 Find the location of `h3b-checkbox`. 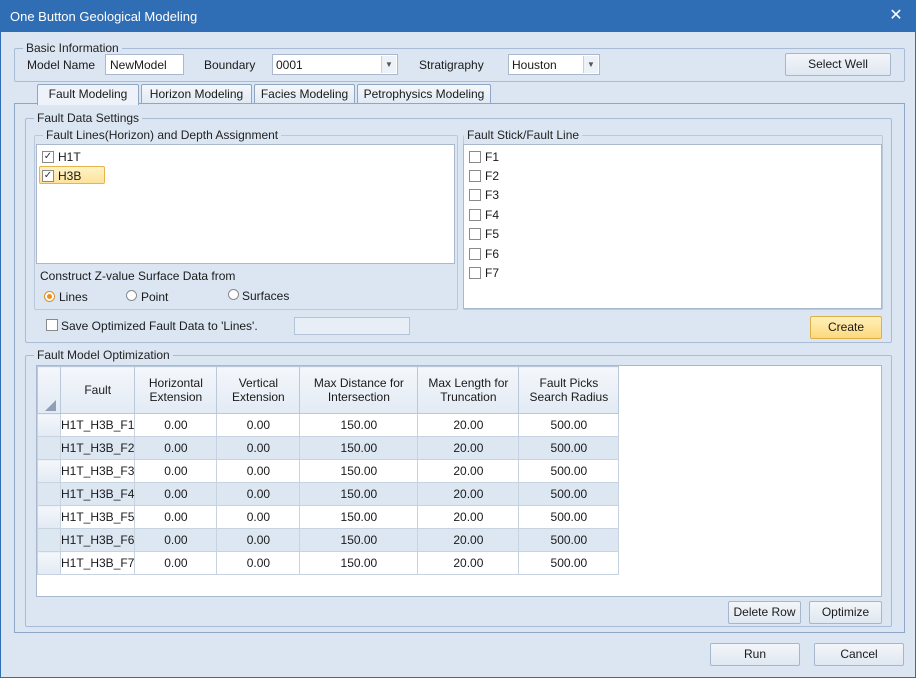

h3b-checkbox is located at coordinates (48, 176).